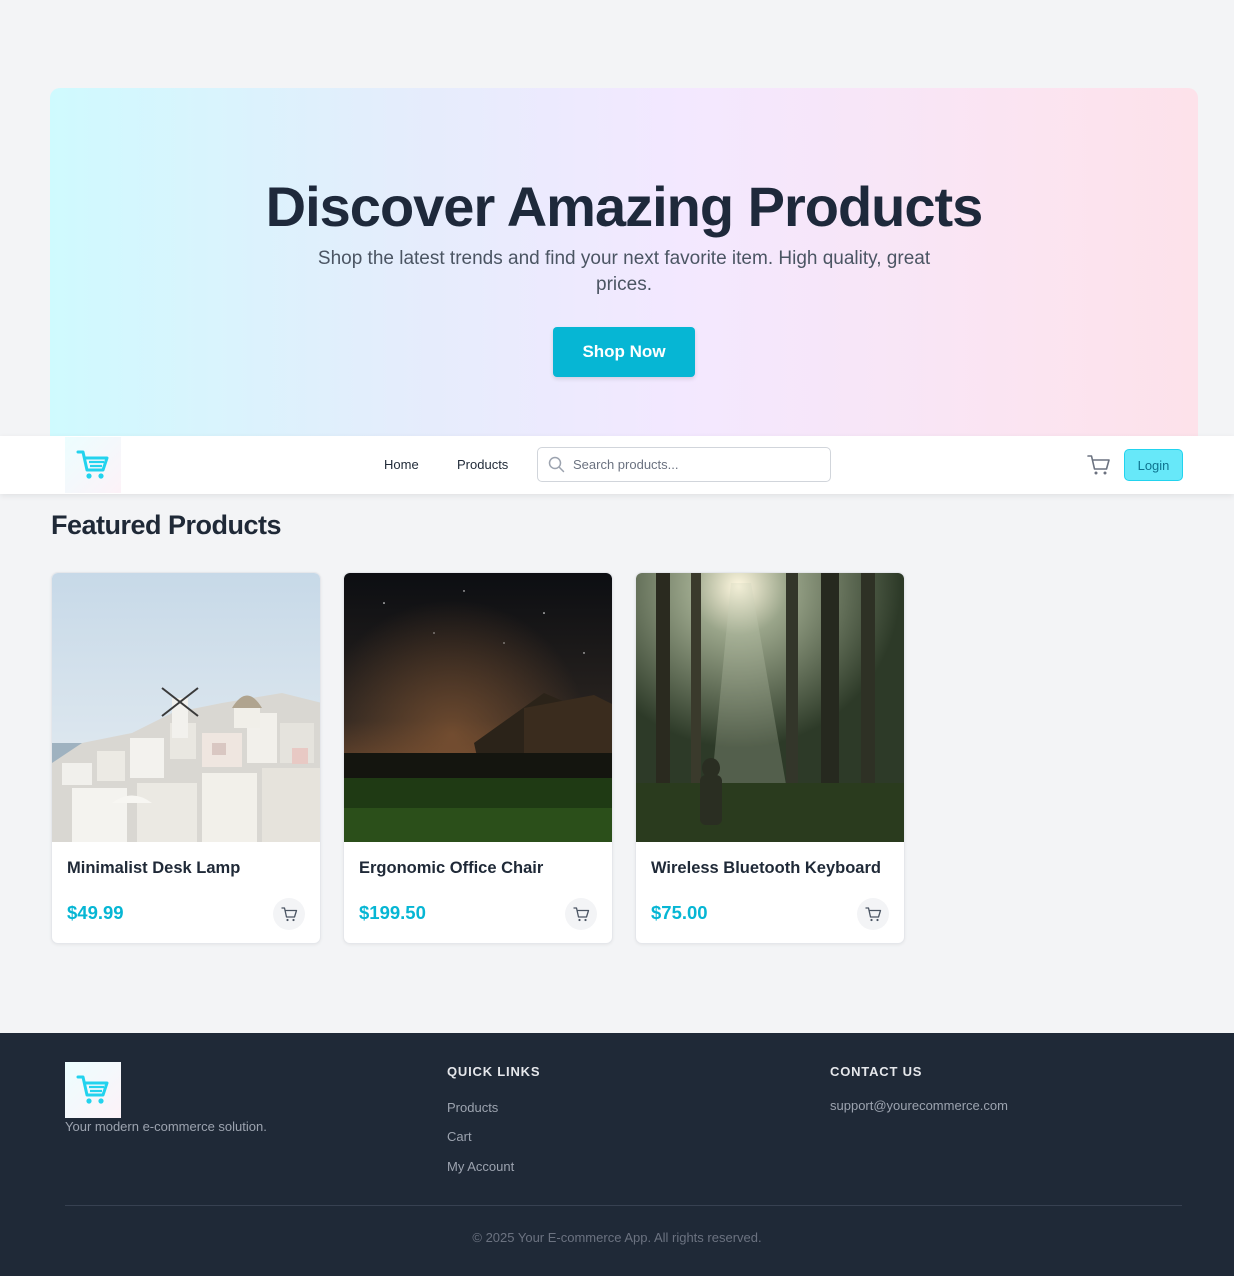  What do you see at coordinates (624, 206) in the screenshot?
I see `hero-title: Discover Amazing Products` at bounding box center [624, 206].